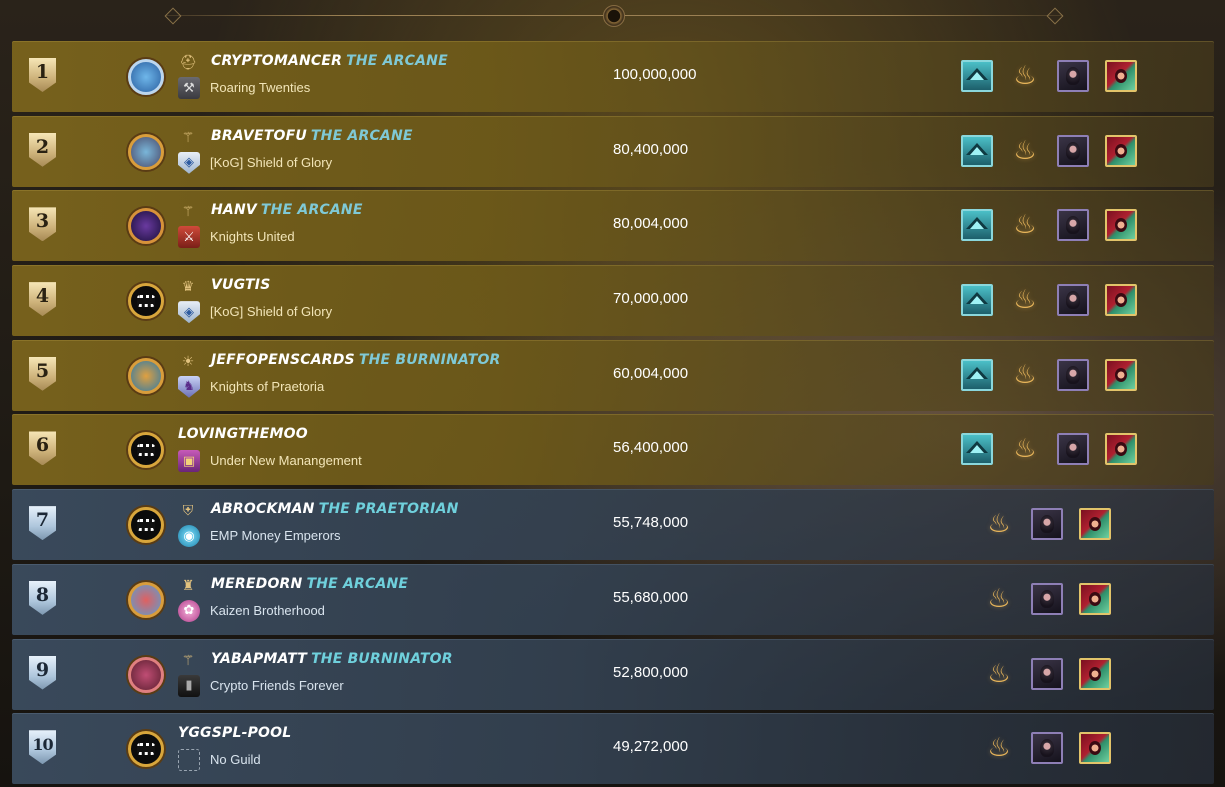 This screenshot has width=1225, height=787. What do you see at coordinates (260, 87) in the screenshot?
I see `guild-name: Roaring Twenties` at bounding box center [260, 87].